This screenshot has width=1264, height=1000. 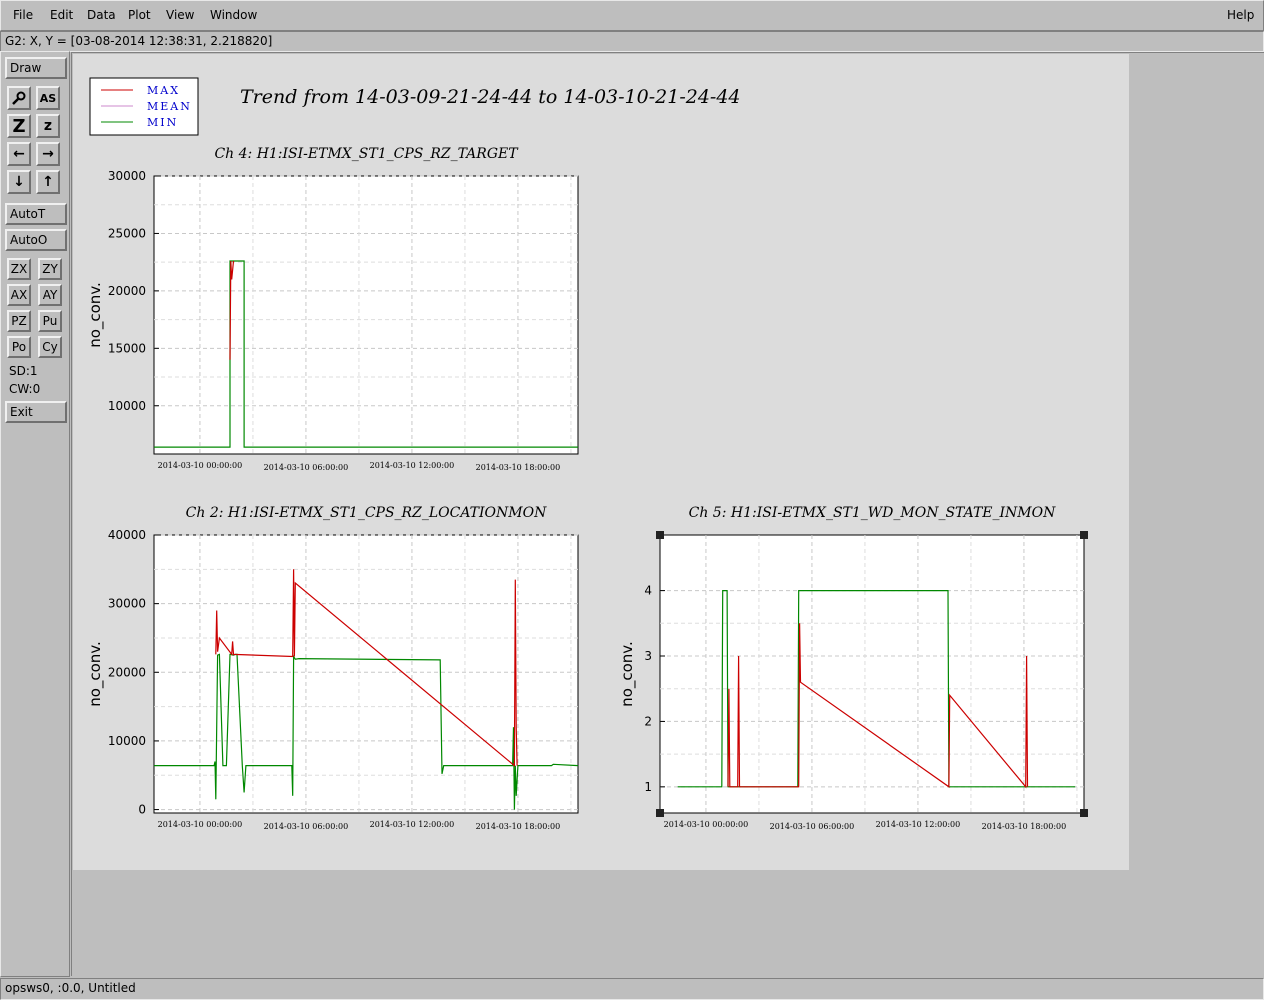 What do you see at coordinates (648, 721) in the screenshot?
I see `y-tick-label: 2` at bounding box center [648, 721].